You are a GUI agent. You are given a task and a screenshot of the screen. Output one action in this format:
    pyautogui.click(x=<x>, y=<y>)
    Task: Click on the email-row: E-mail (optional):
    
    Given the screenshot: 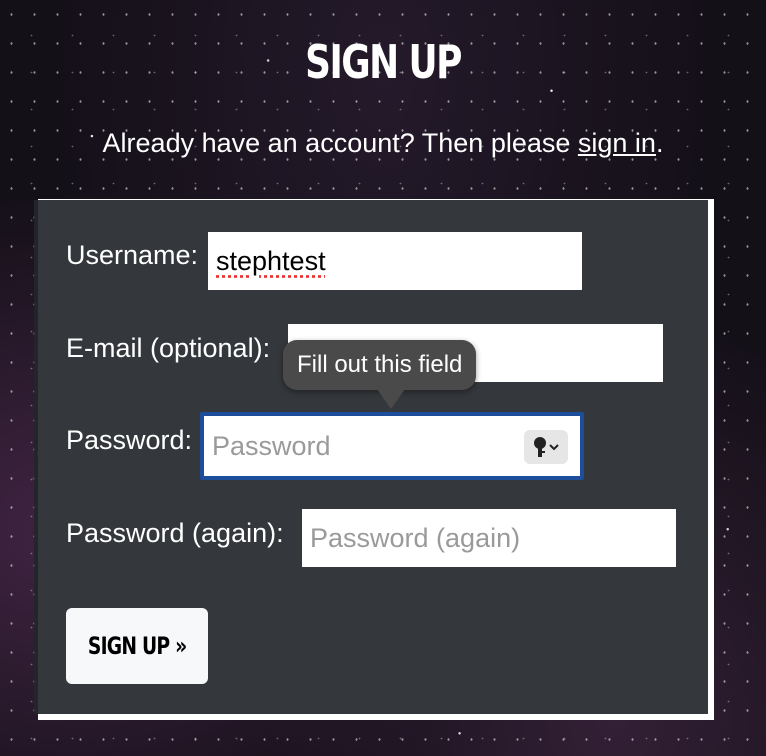 What is the action you would take?
    pyautogui.click(x=168, y=348)
    